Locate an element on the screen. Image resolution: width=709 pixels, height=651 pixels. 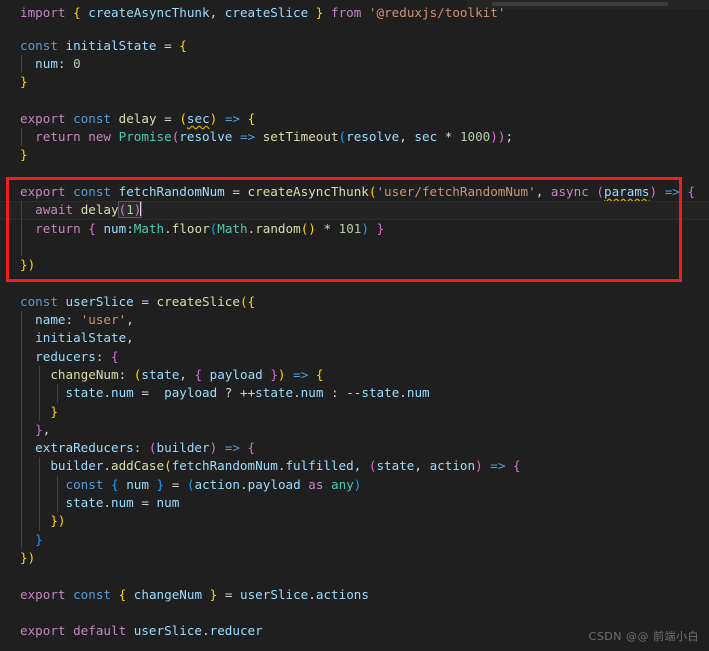
code-line: num: 0 is located at coordinates (354, 64).